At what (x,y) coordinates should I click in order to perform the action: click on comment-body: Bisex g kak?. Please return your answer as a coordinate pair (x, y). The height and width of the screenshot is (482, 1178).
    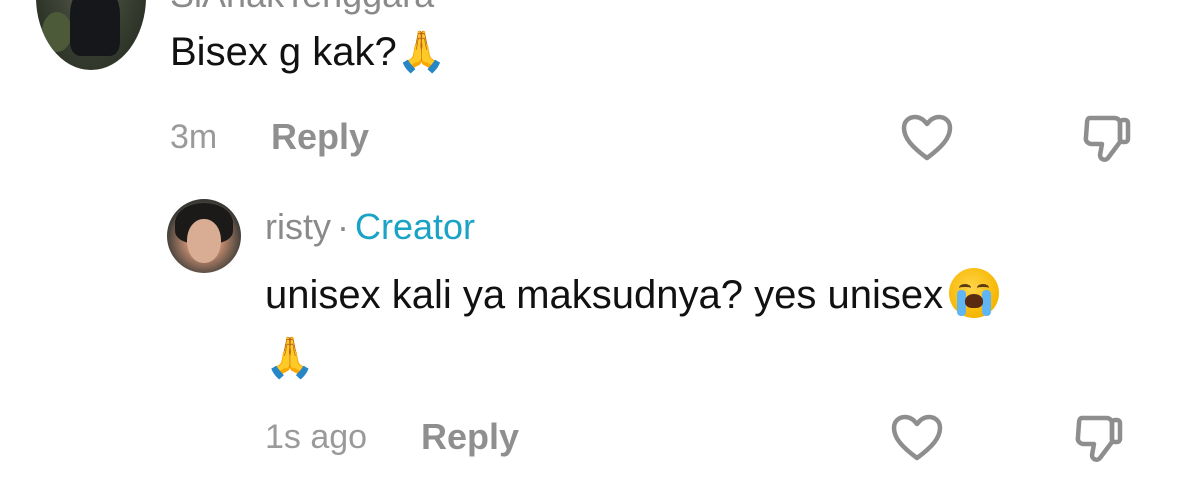
    Looking at the image, I should click on (283, 52).